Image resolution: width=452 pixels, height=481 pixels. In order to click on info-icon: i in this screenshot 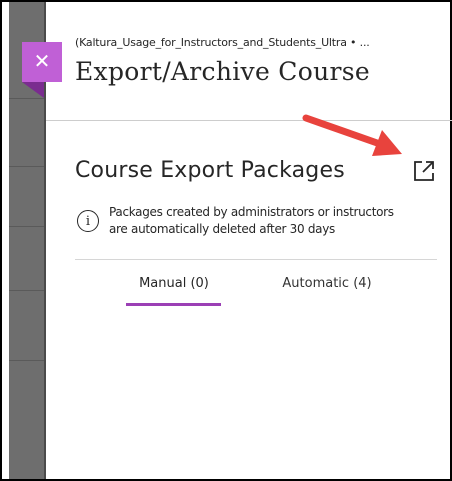, I will do `click(88, 221)`.